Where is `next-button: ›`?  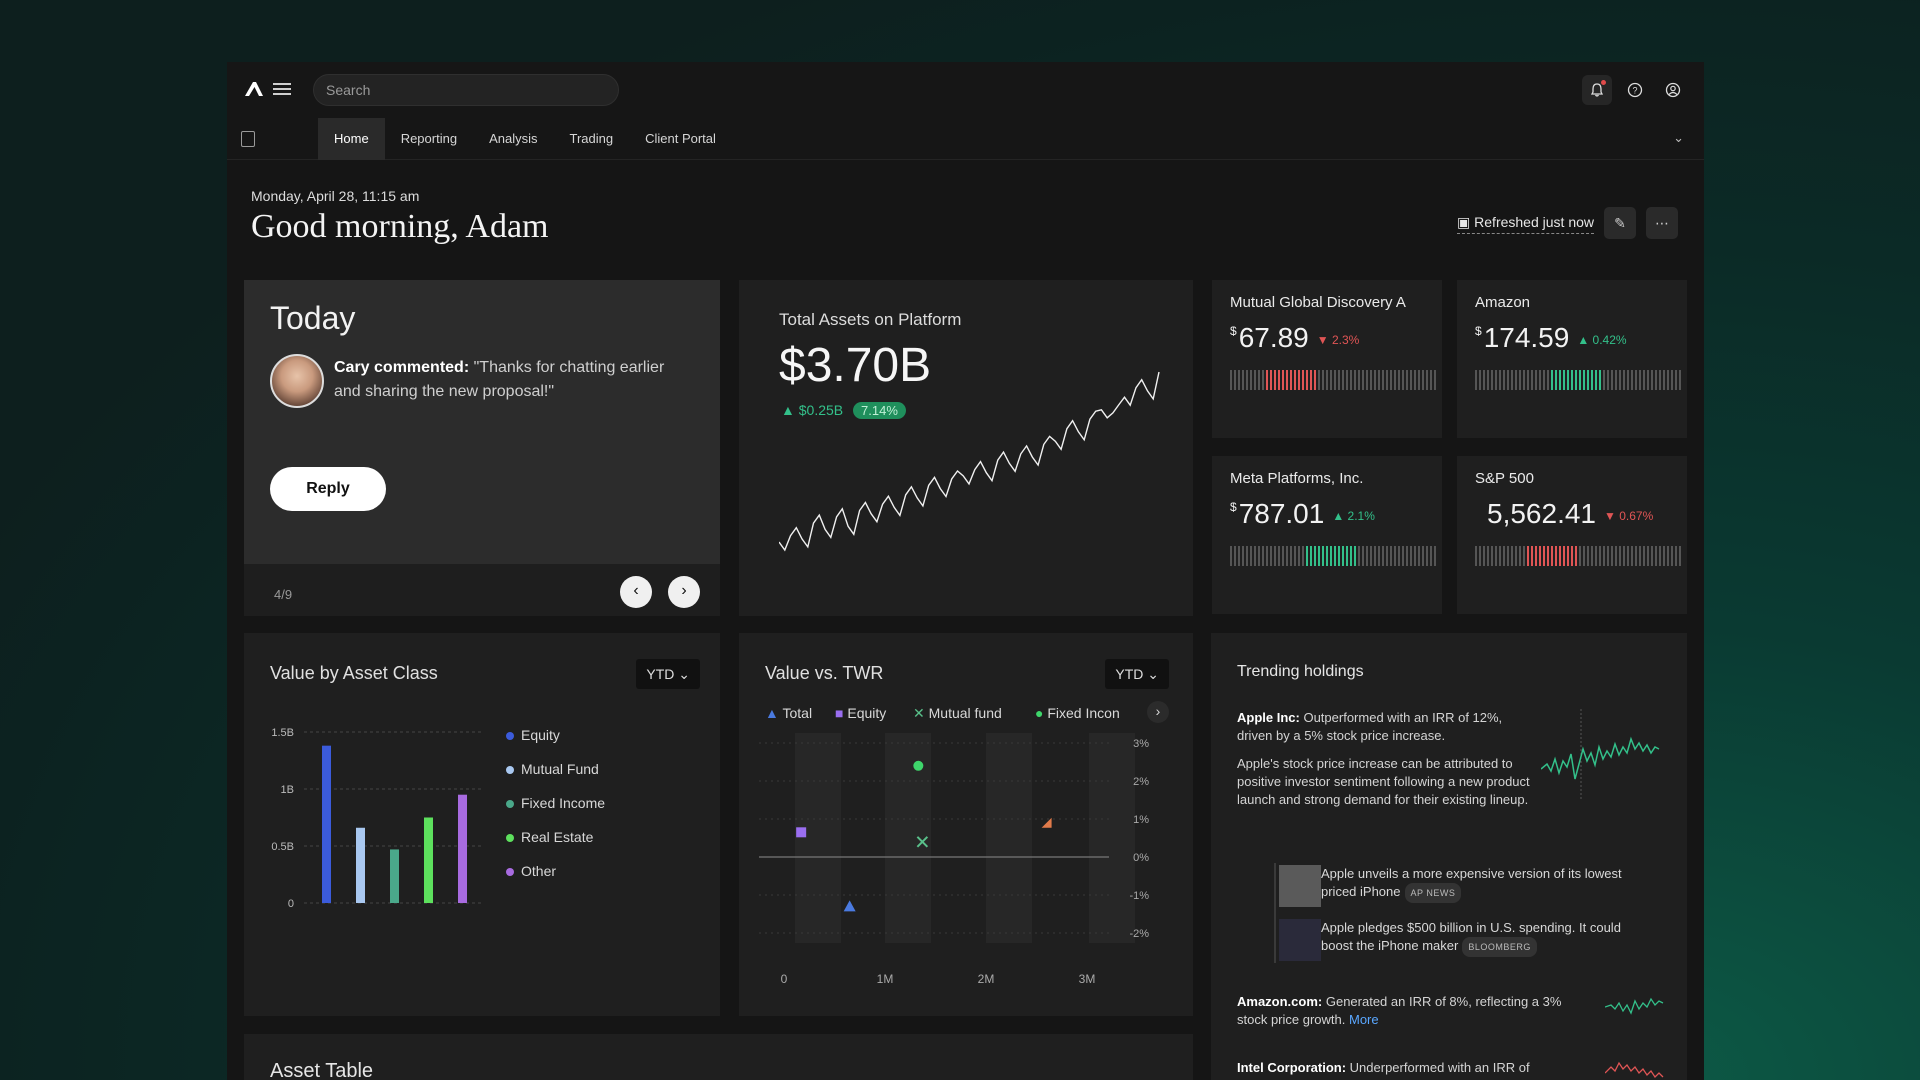 next-button: › is located at coordinates (684, 592).